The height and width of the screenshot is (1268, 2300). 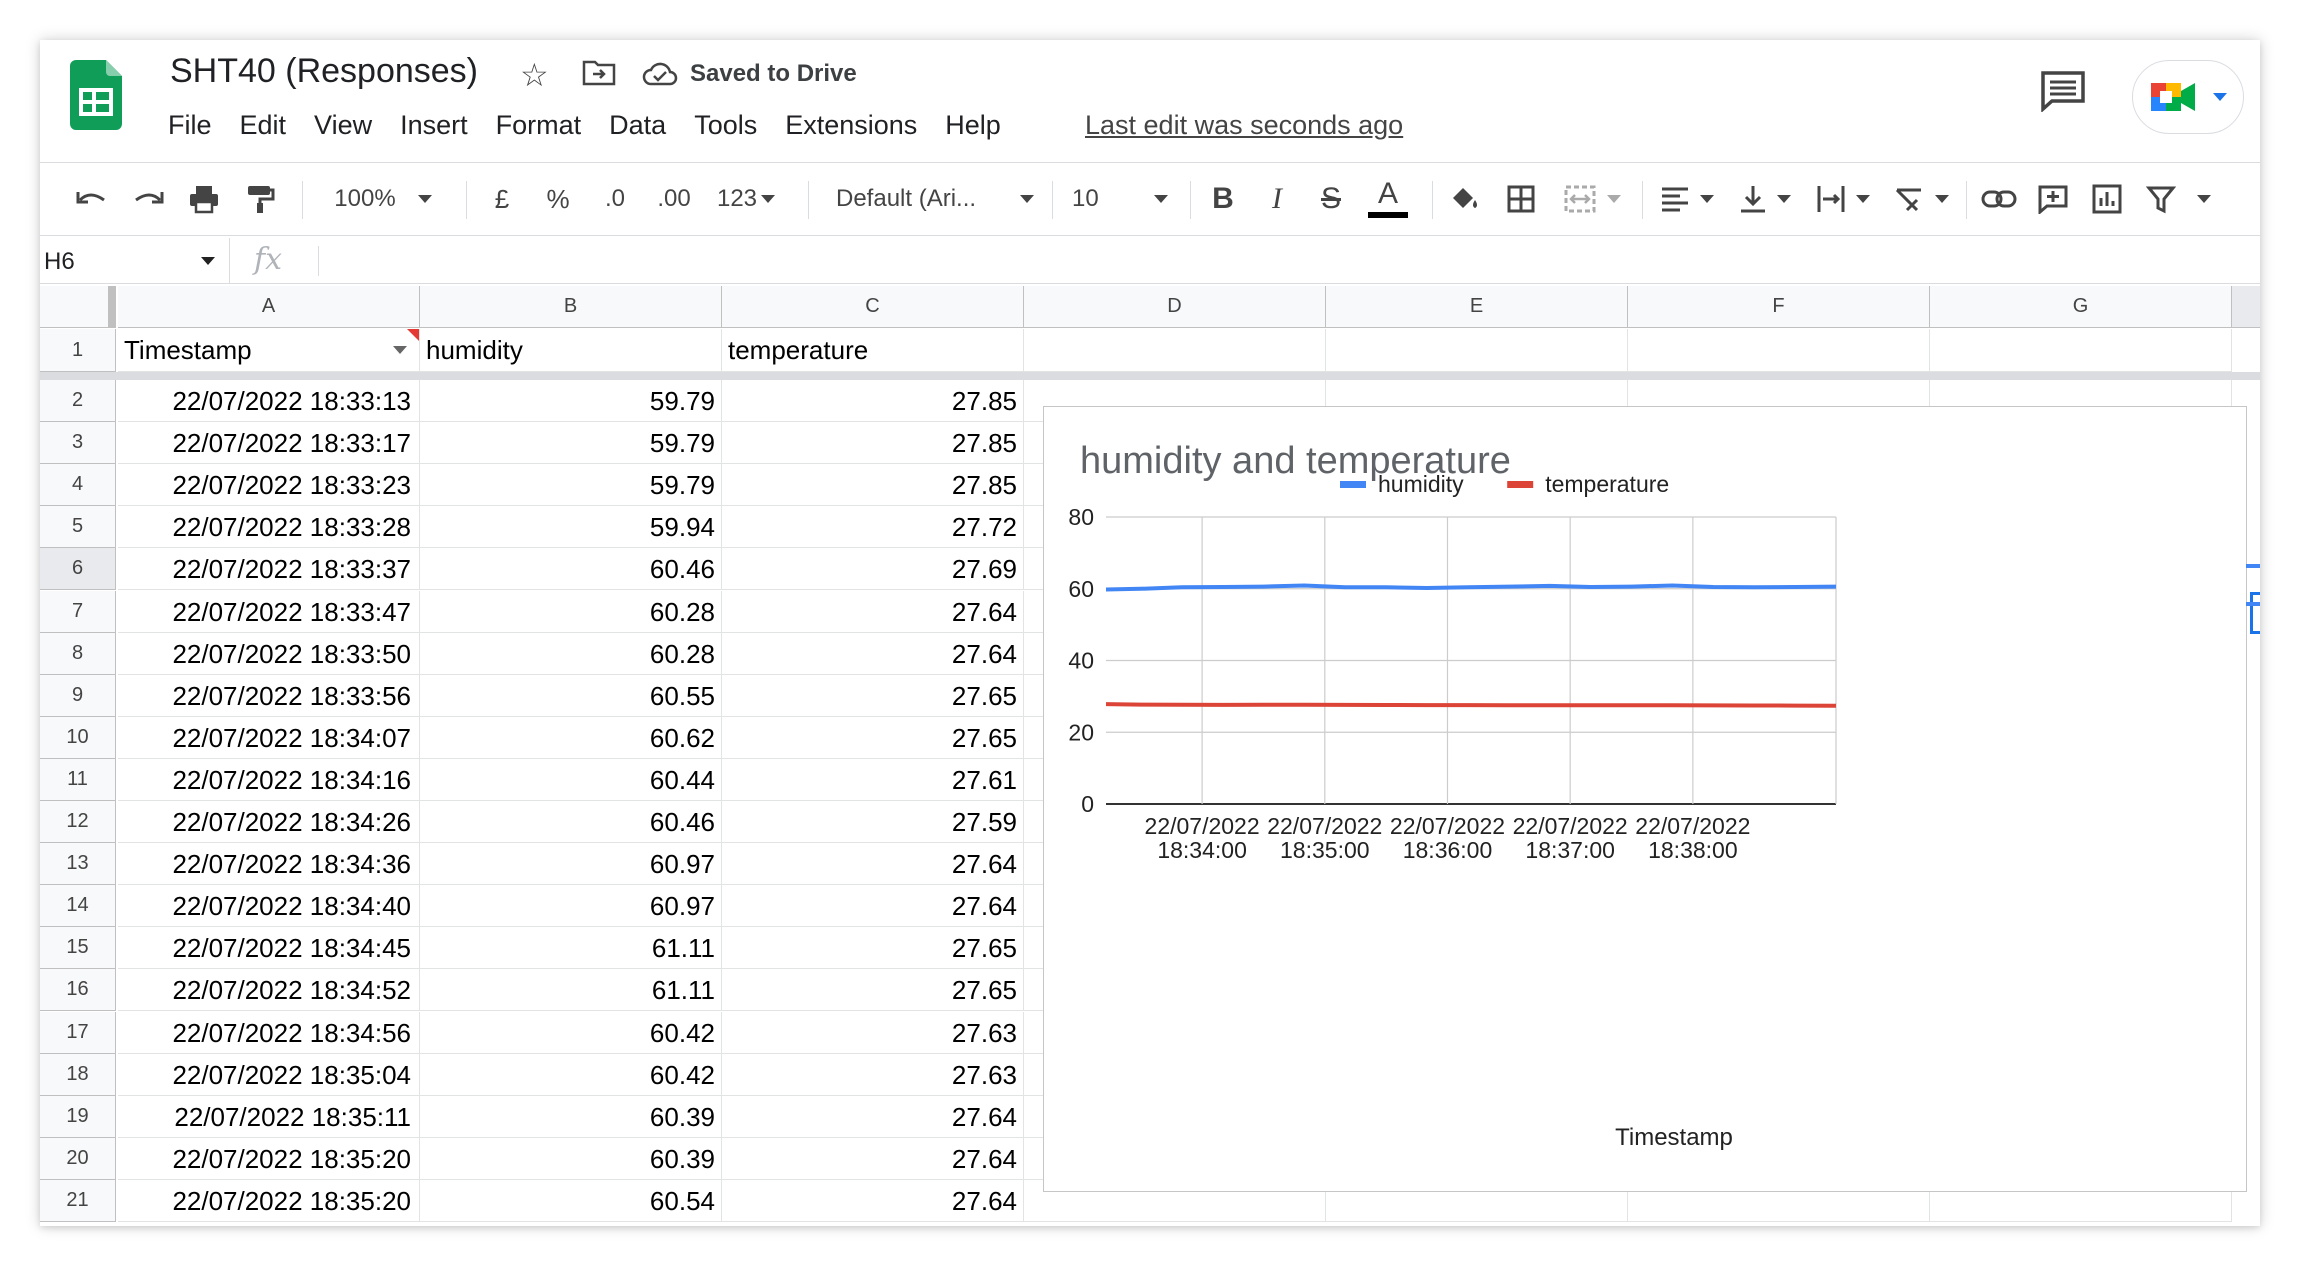 I want to click on text-rotation-icon, so click(x=1921, y=199).